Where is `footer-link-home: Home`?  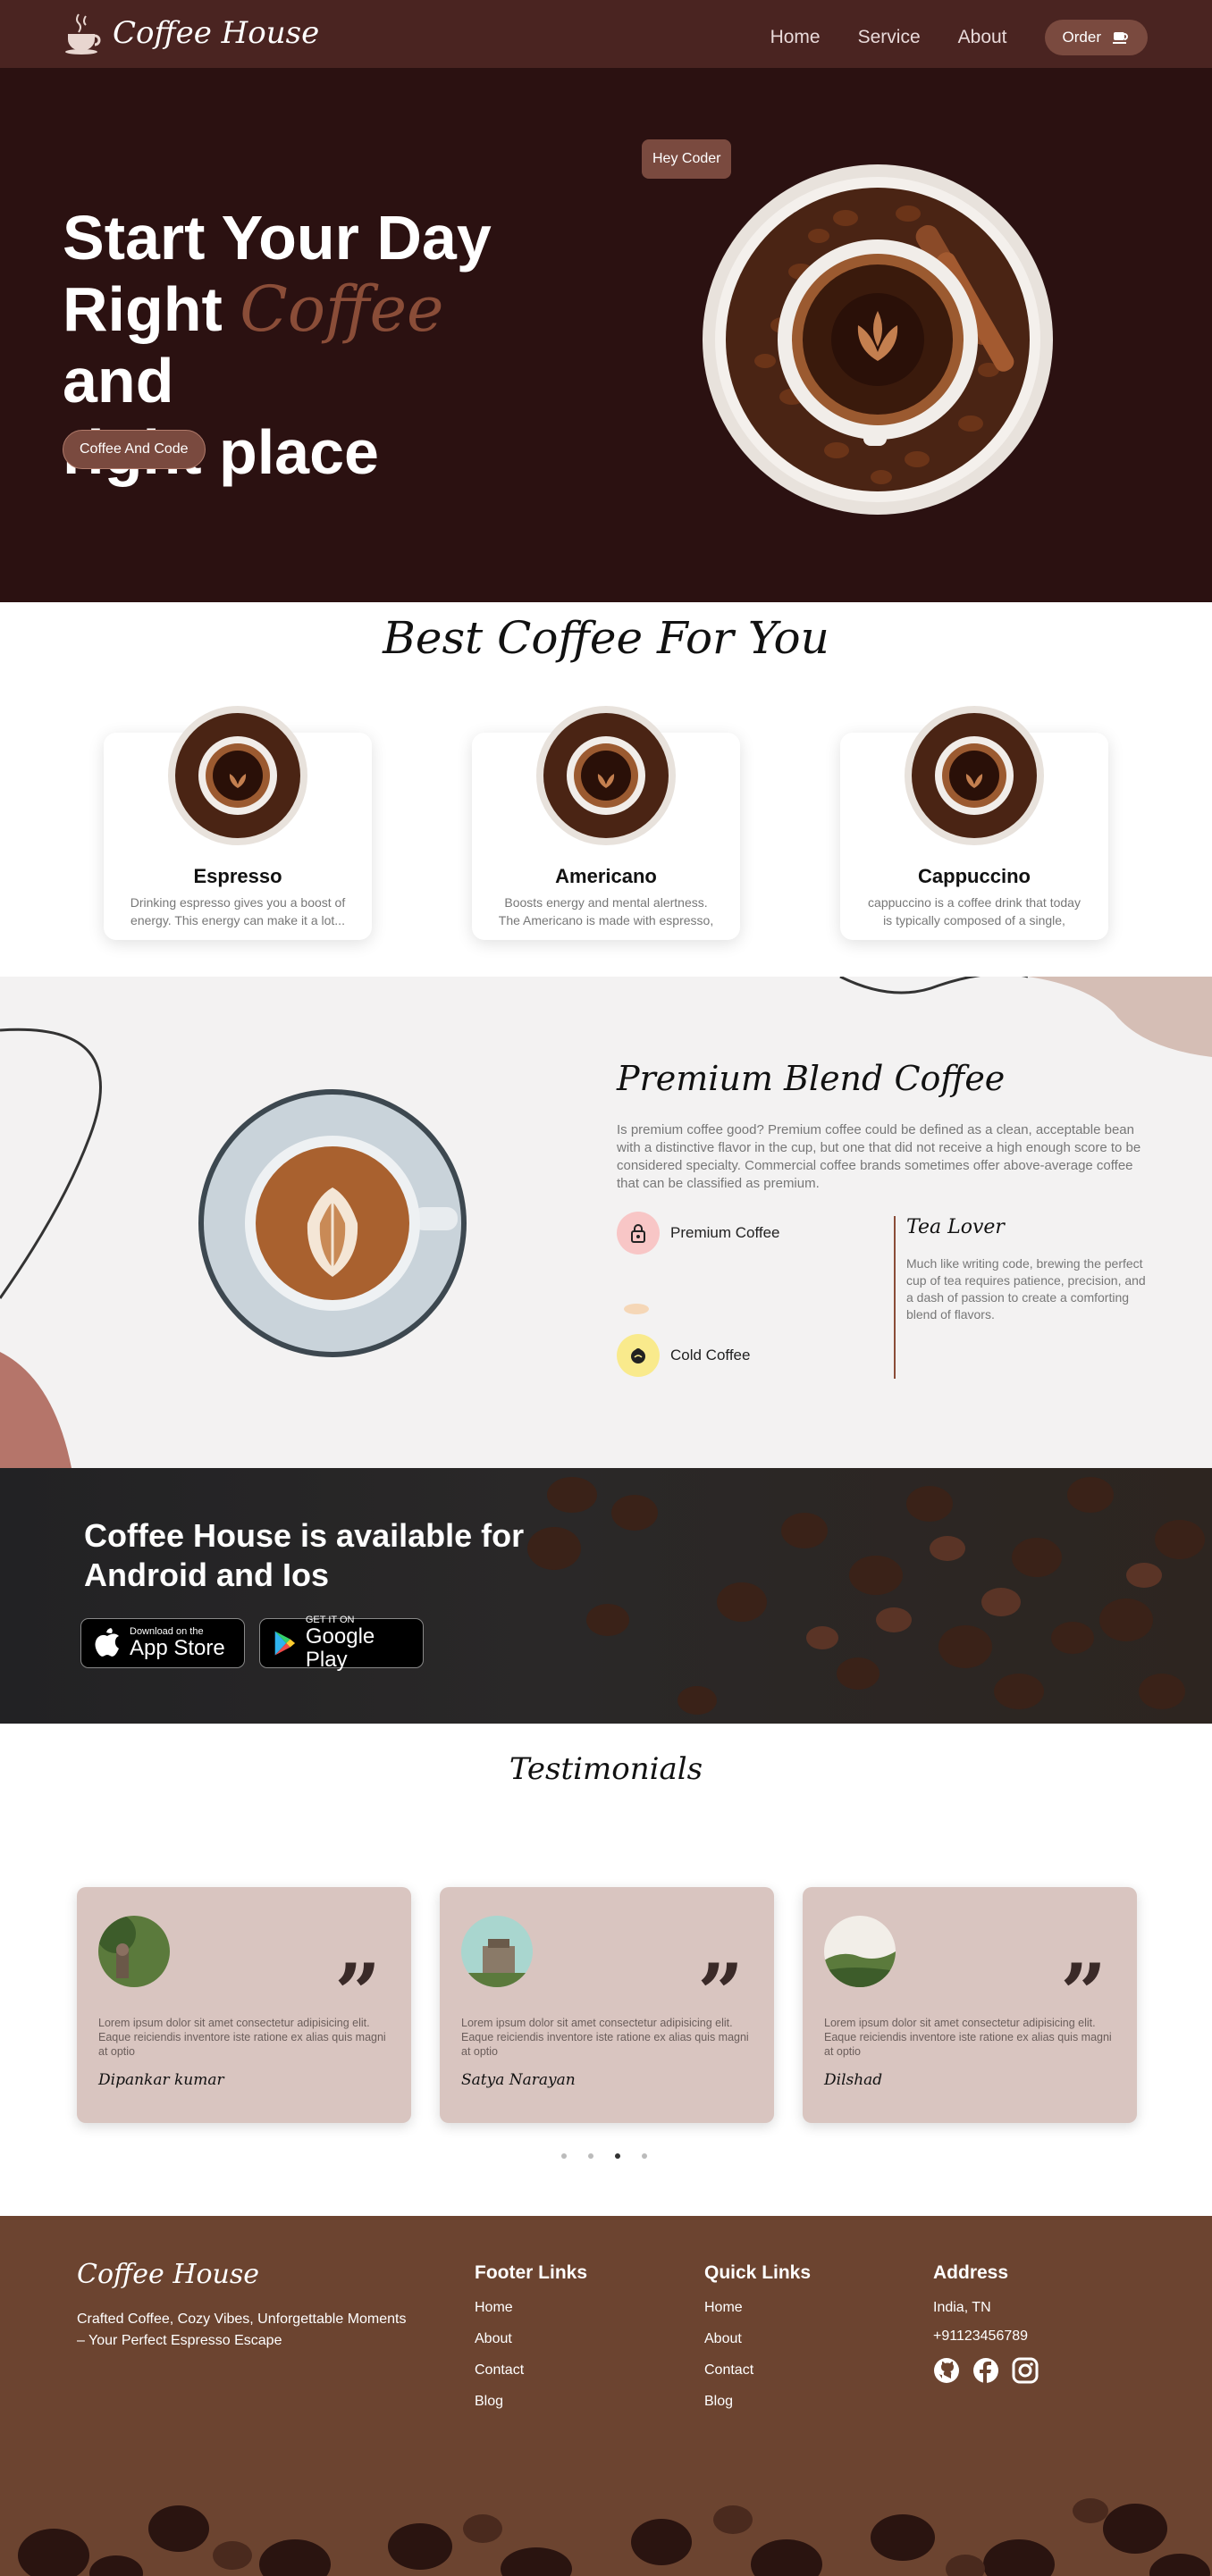
footer-link-home: Home is located at coordinates (531, 2308).